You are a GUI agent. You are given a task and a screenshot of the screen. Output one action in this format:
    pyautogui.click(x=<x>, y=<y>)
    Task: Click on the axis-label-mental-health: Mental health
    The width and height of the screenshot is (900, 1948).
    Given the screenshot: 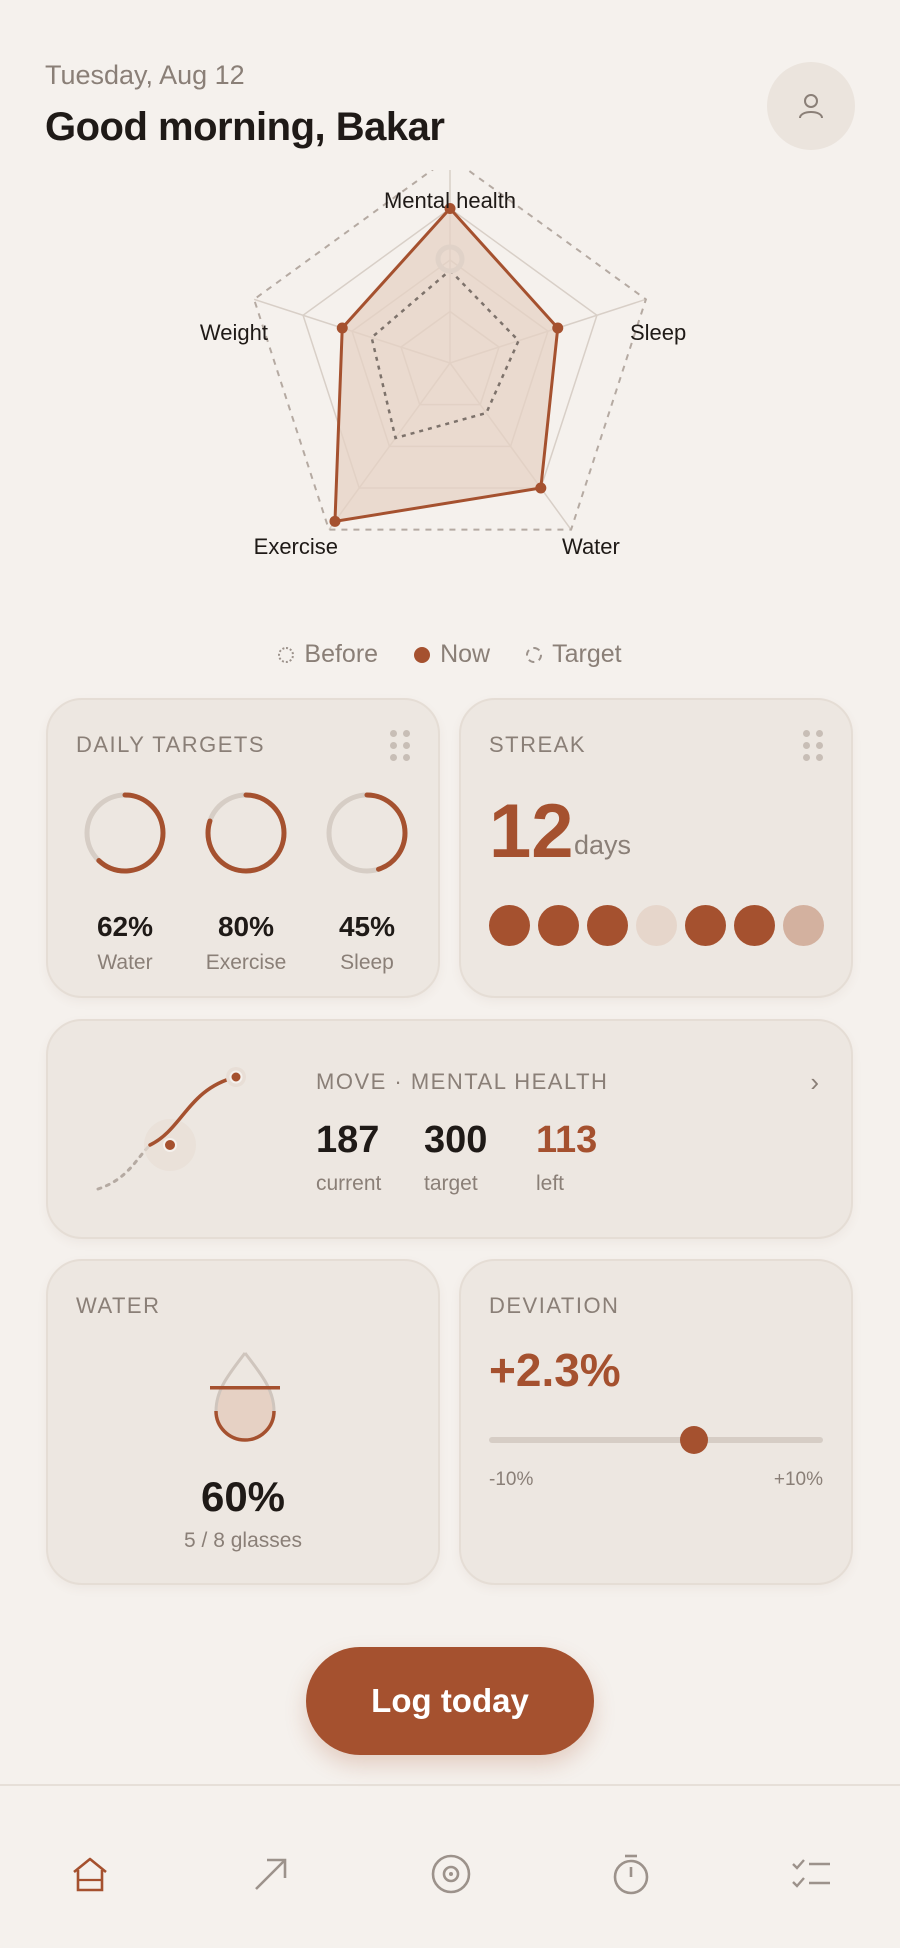 What is the action you would take?
    pyautogui.click(x=450, y=200)
    